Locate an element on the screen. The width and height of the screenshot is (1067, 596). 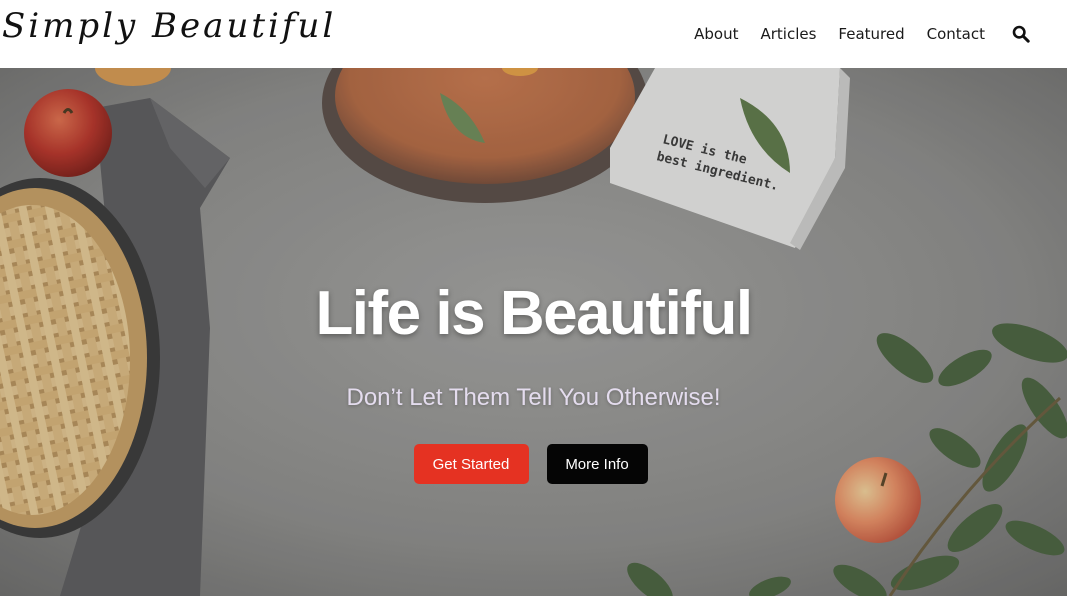
search-icon is located at coordinates (1021, 34).